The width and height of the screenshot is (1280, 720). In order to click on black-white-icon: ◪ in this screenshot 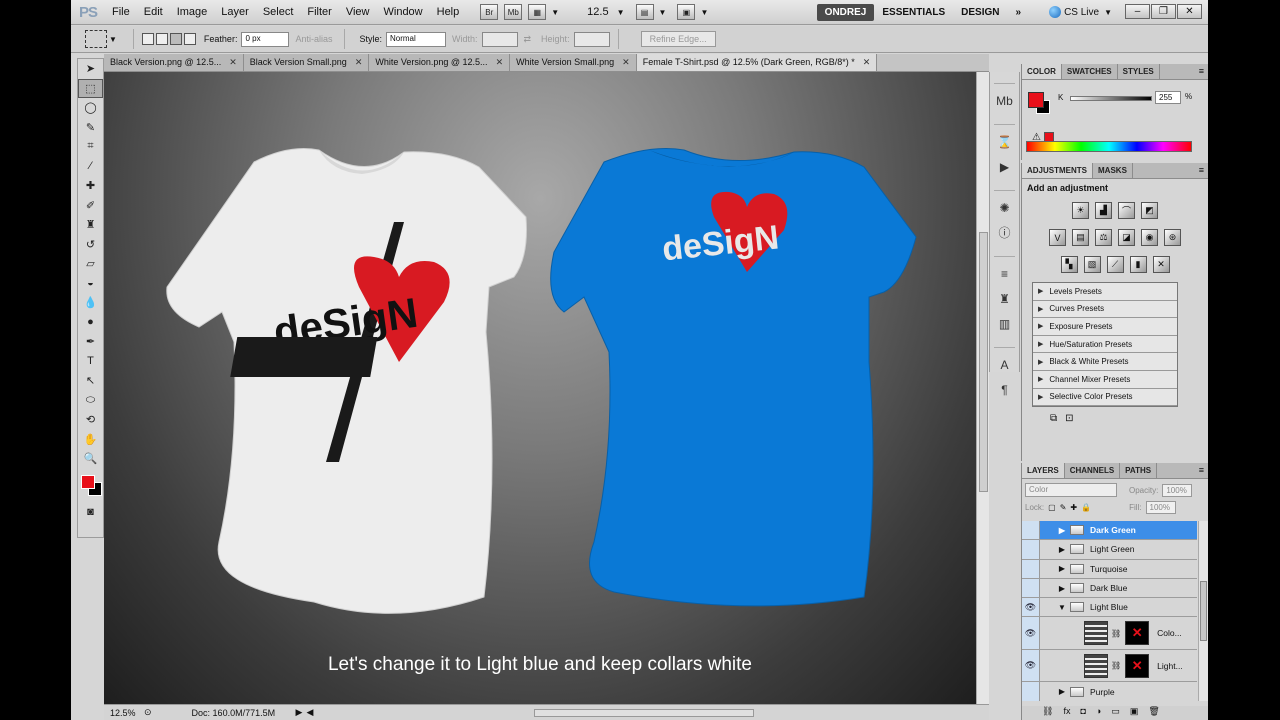, I will do `click(1126, 237)`.